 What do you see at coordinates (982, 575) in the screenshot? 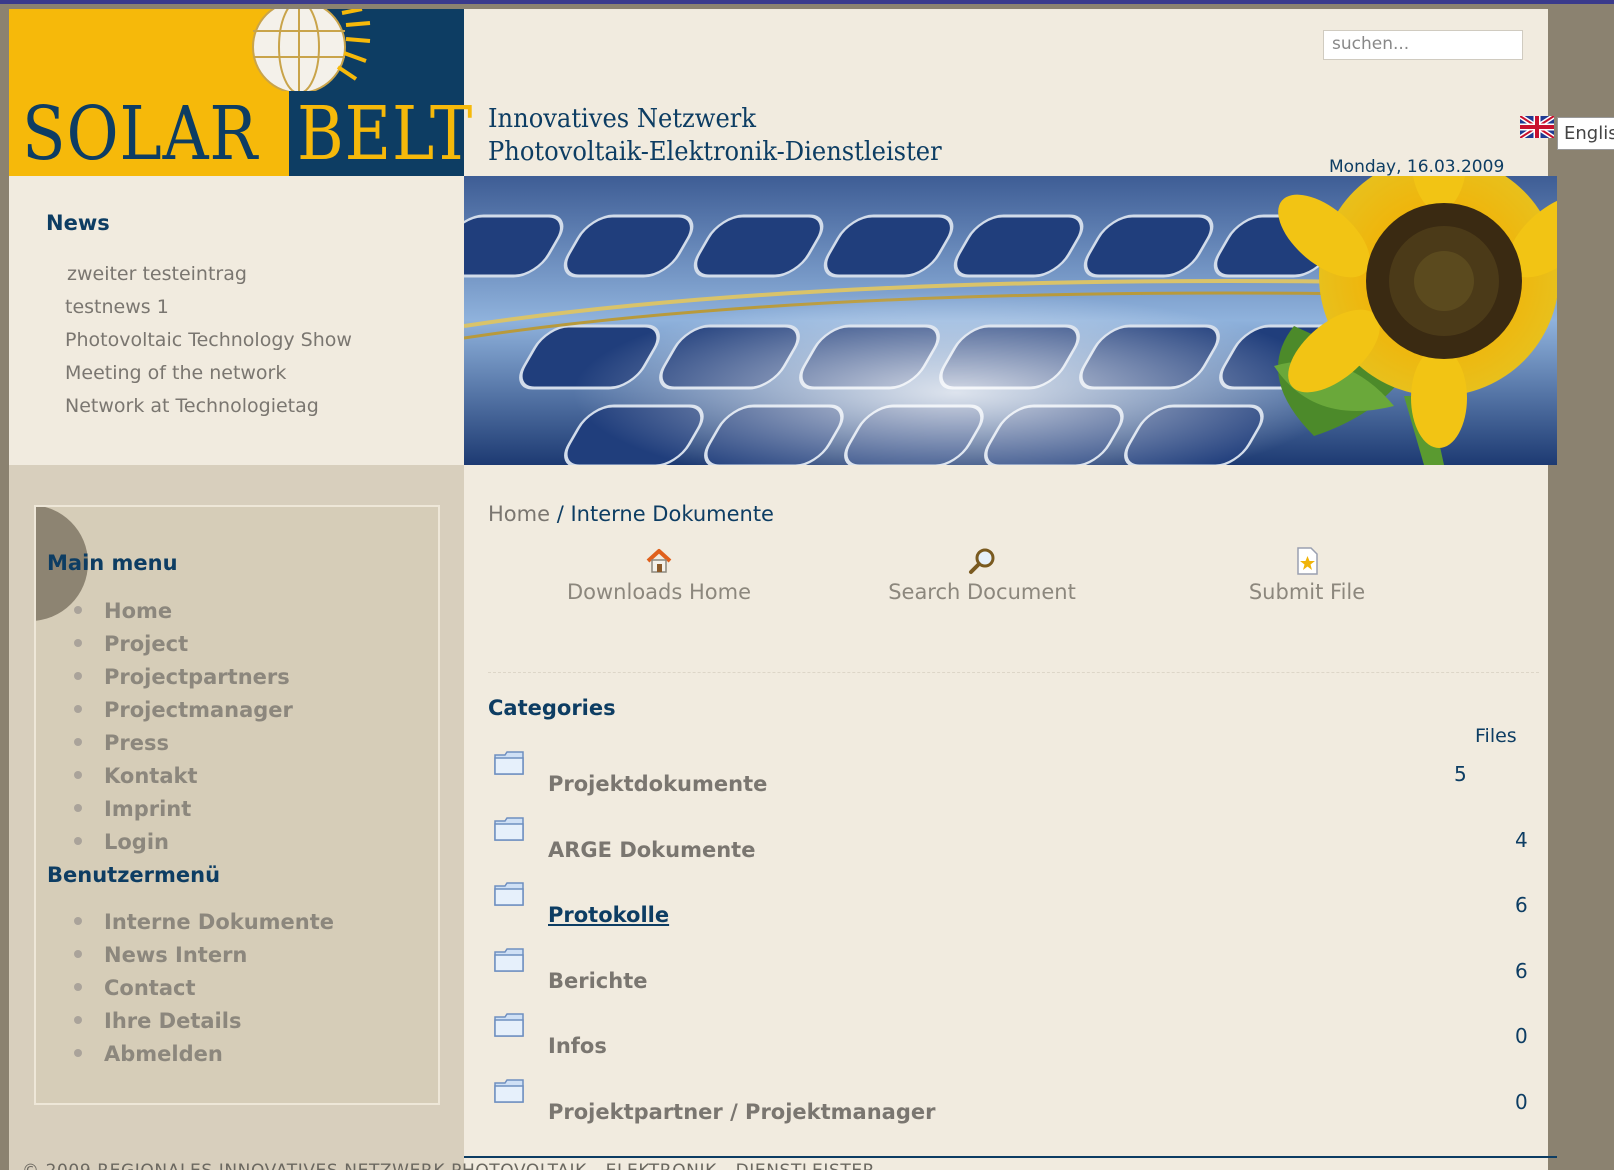
I see `search-document-button: Search Document` at bounding box center [982, 575].